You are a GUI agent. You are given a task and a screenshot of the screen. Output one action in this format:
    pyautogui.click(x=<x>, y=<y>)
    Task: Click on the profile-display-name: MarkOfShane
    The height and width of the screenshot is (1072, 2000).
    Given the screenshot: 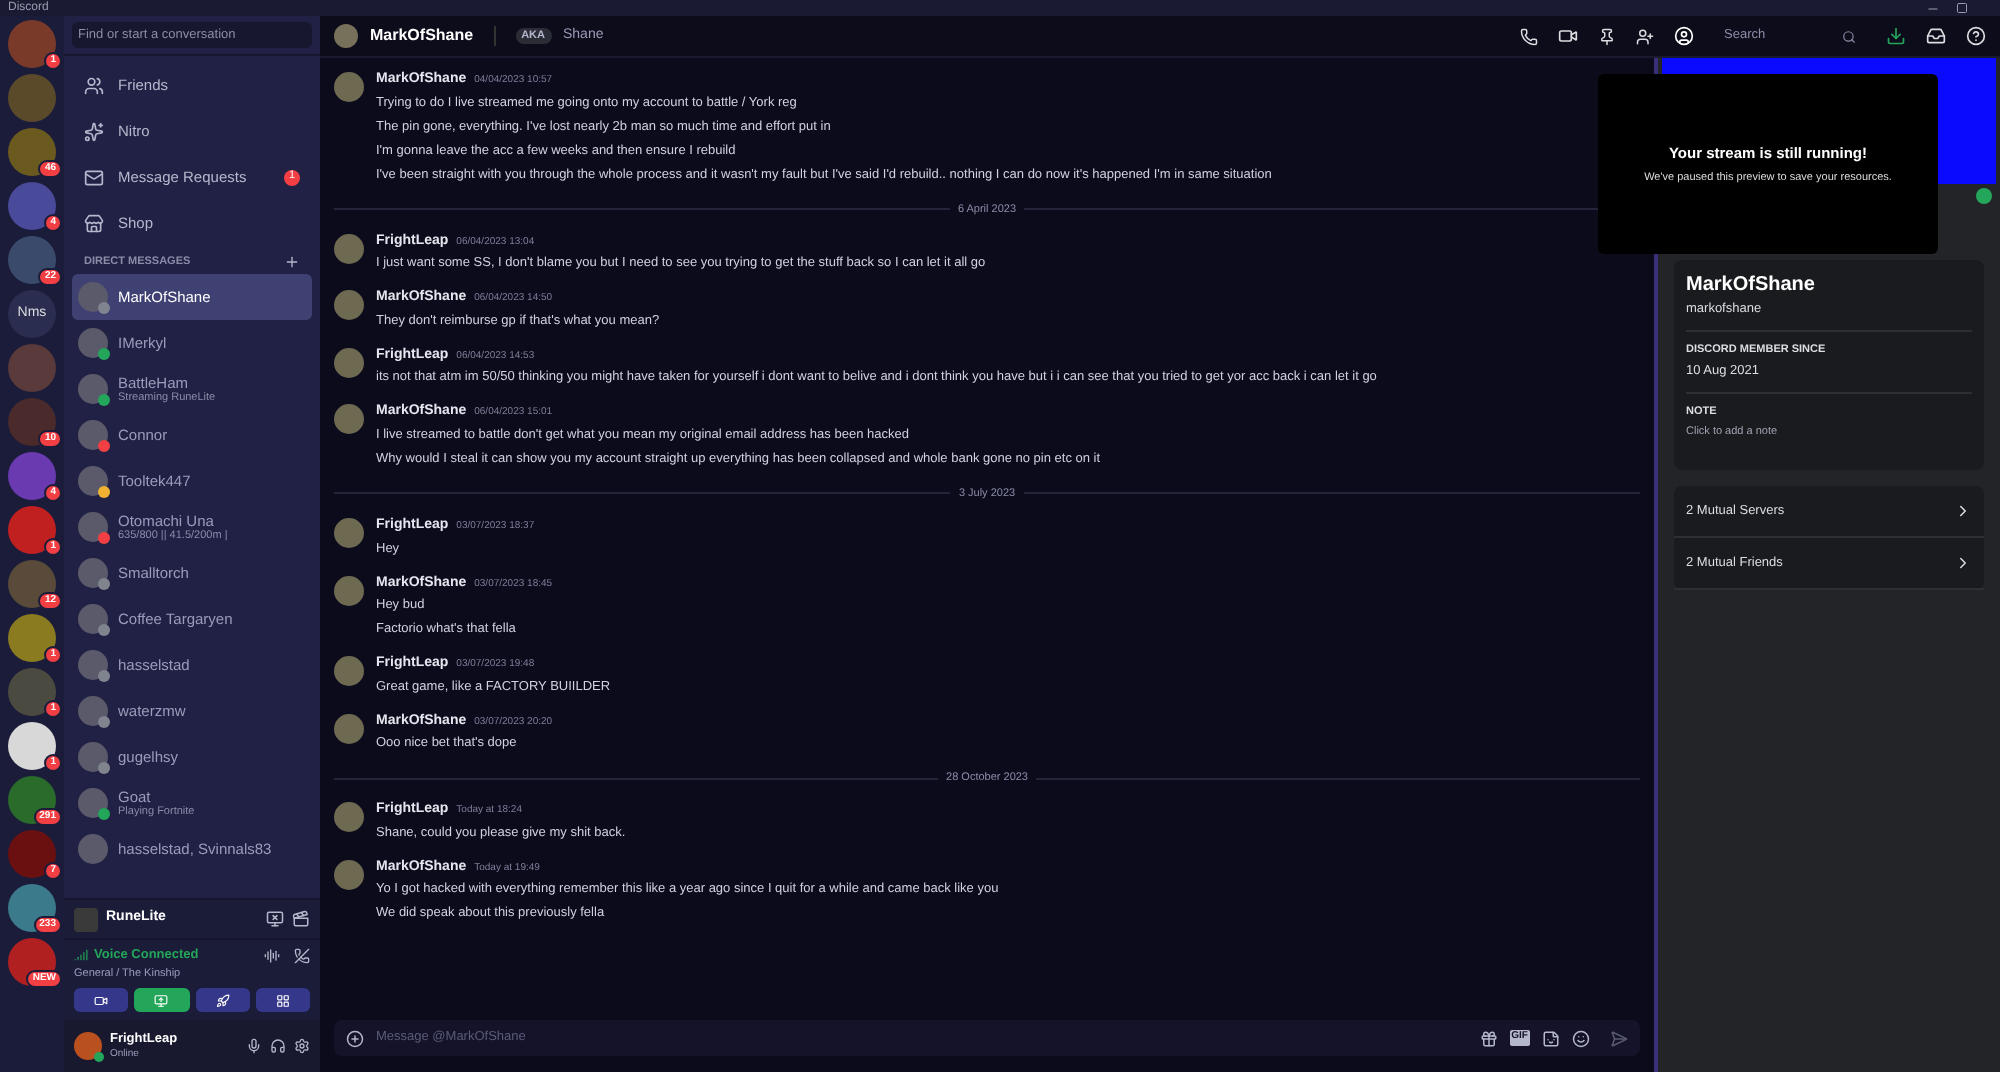 What is the action you would take?
    pyautogui.click(x=1751, y=286)
    